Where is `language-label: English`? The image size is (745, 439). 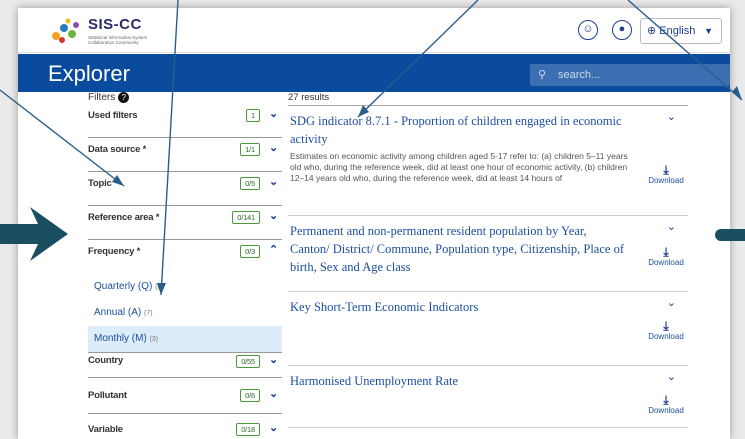 language-label: English is located at coordinates (677, 31).